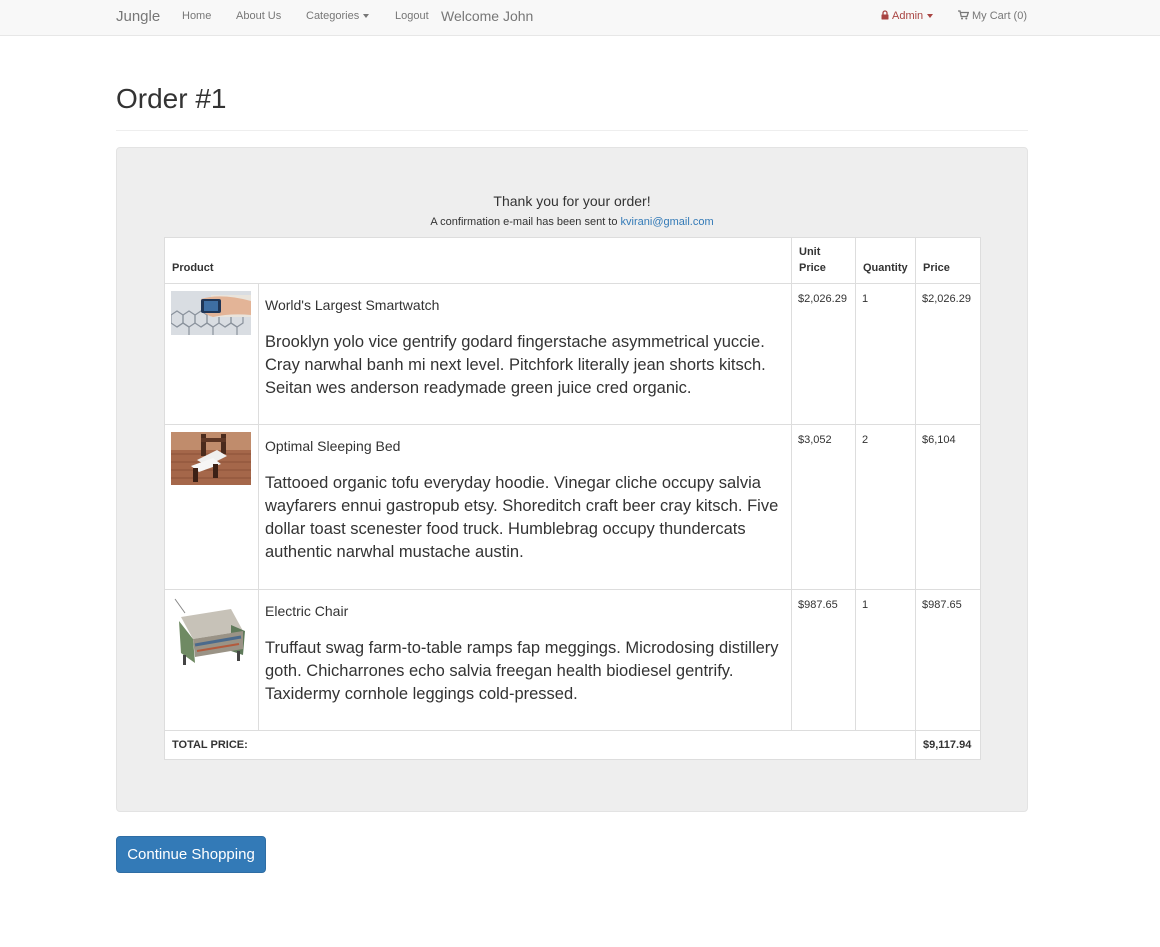  Describe the element at coordinates (948, 507) in the screenshot. I see `price-cell: $6,104` at that location.